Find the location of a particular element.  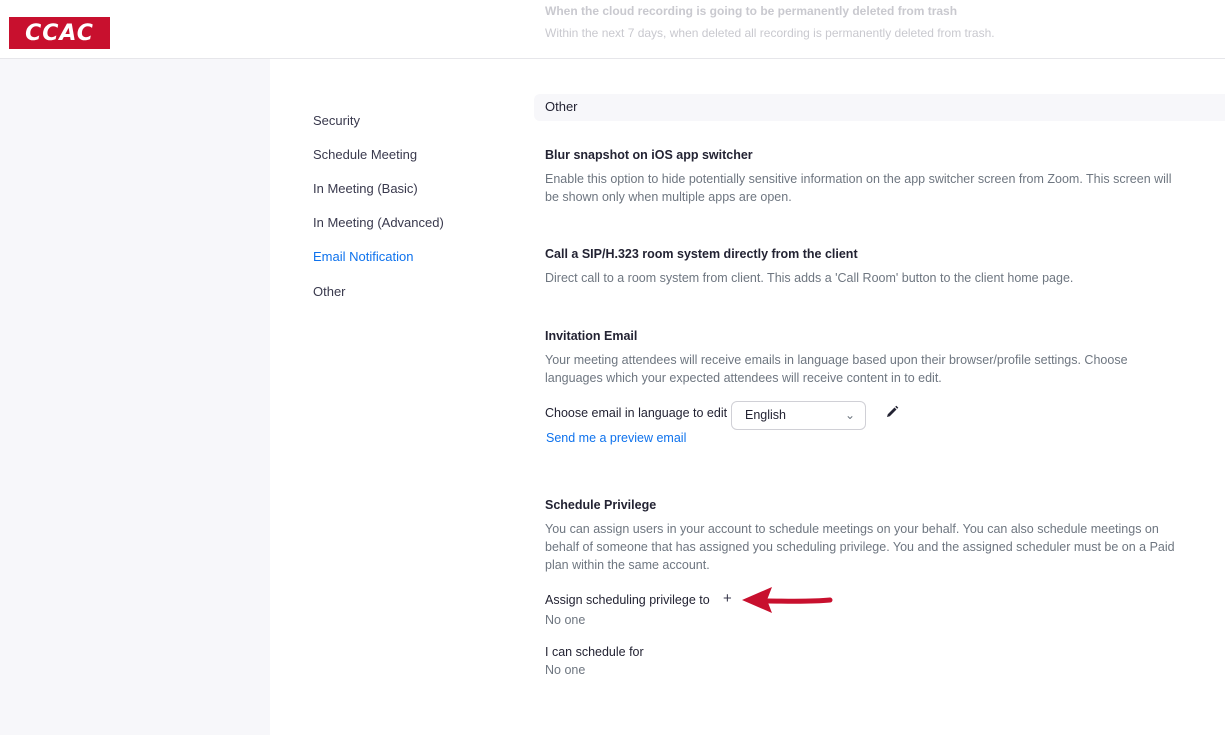

logo-text: CCAC is located at coordinates (59, 33).